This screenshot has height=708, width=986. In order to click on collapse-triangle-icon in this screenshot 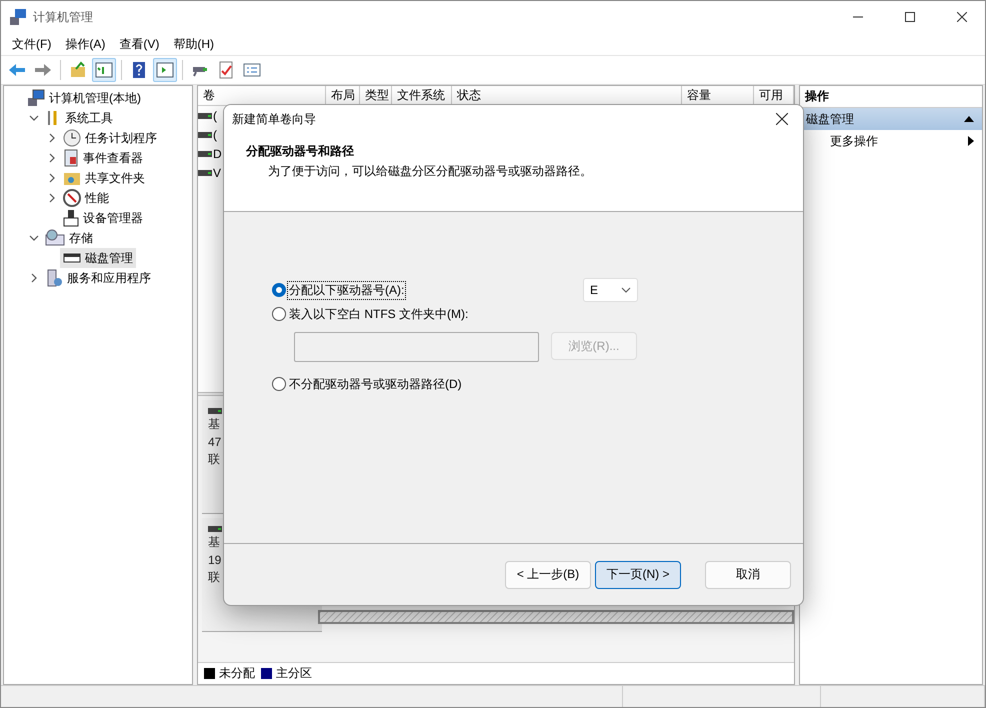, I will do `click(969, 119)`.